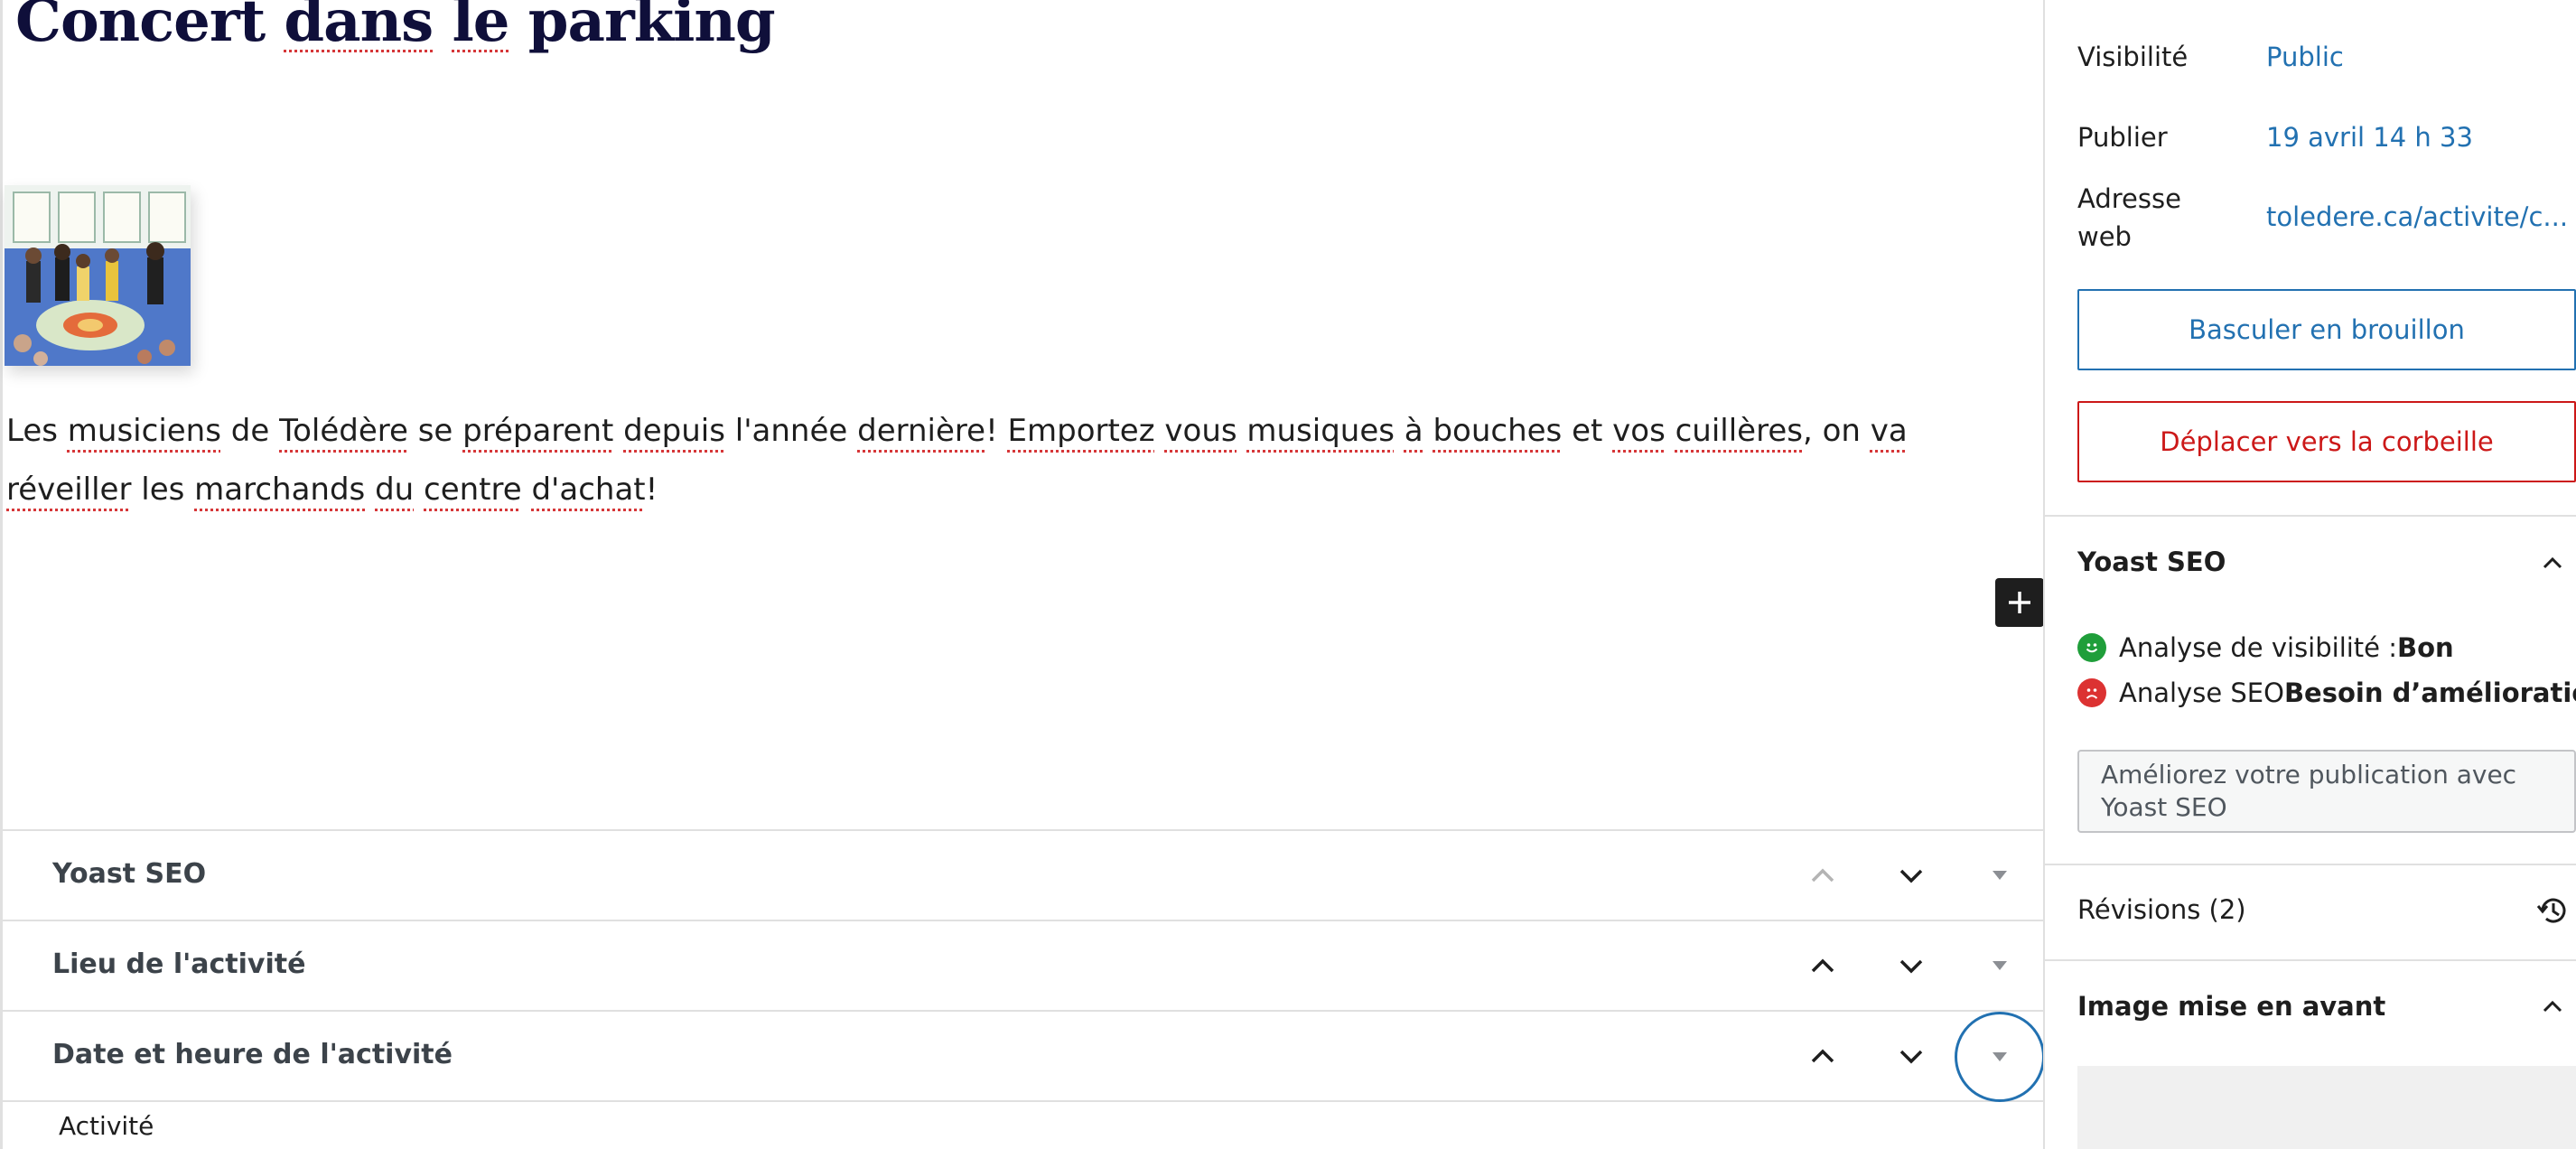  Describe the element at coordinates (1889, 431) in the screenshot. I see `paragraph-text: va` at that location.